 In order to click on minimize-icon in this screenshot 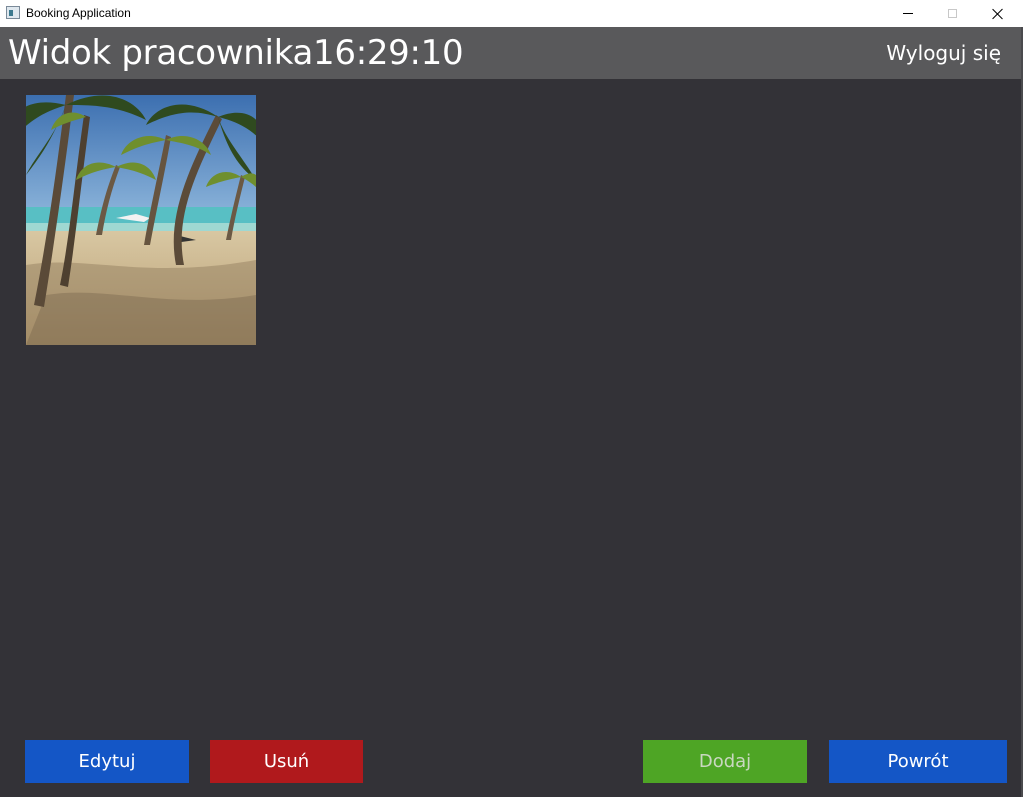, I will do `click(908, 13)`.